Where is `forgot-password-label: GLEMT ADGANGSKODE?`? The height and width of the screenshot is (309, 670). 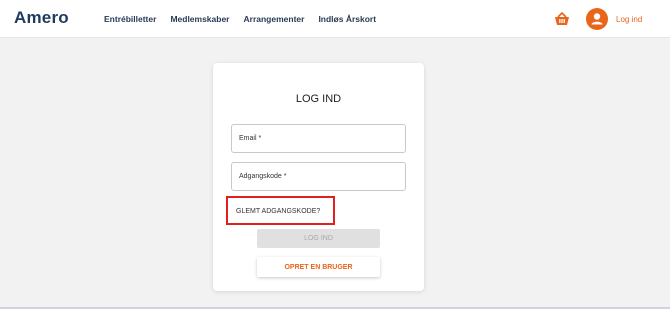
forgot-password-label: GLEMT ADGANGSKODE? is located at coordinates (278, 211).